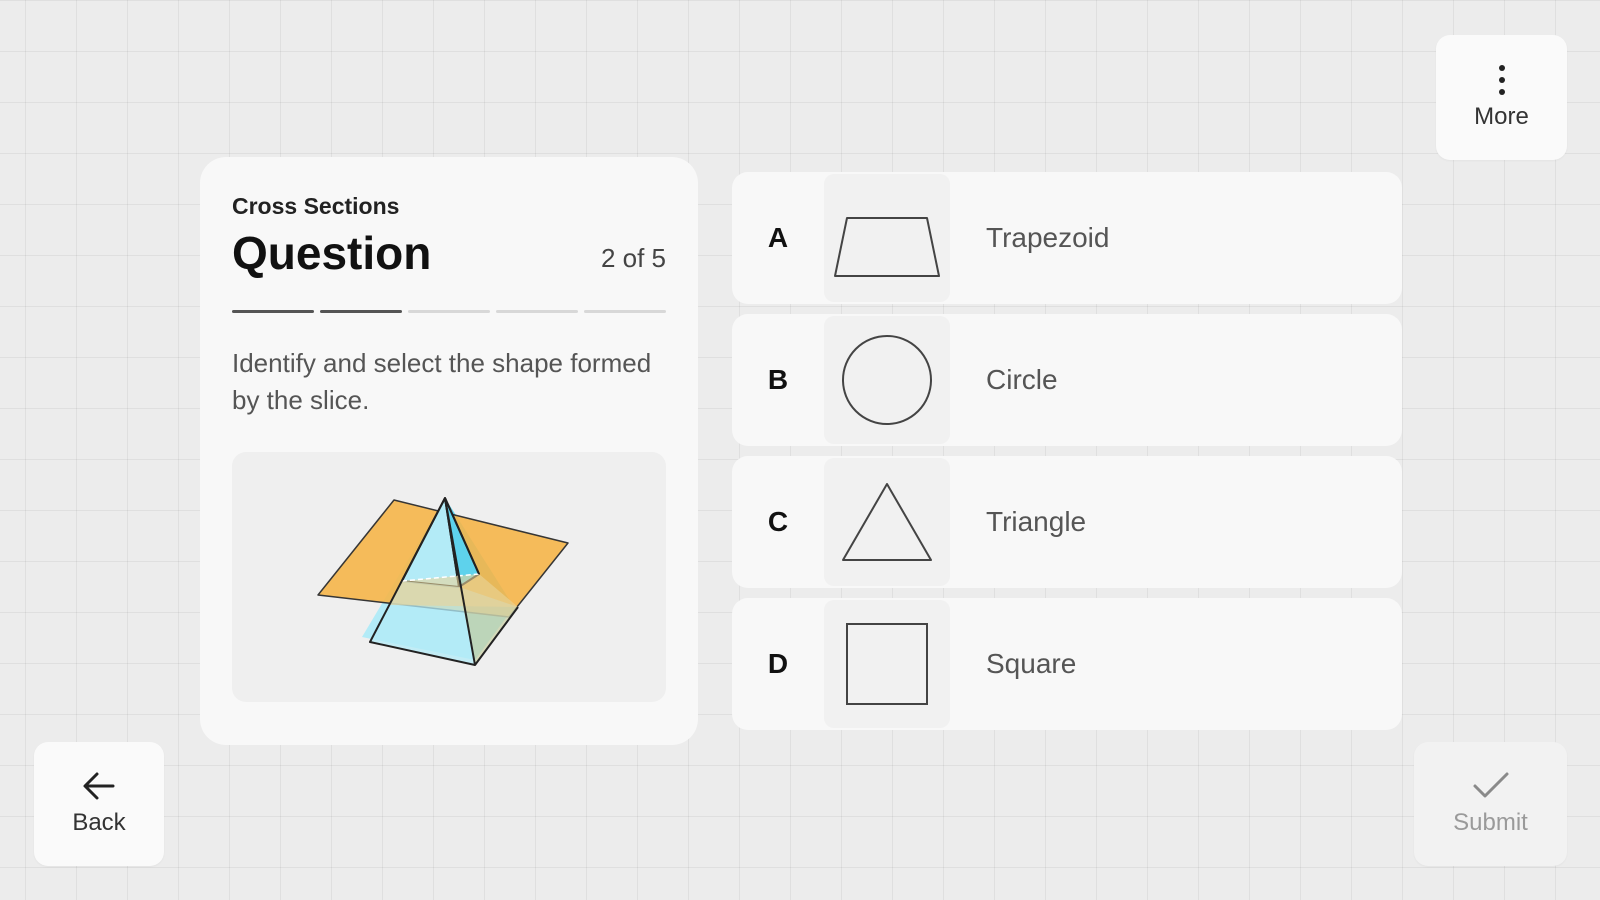  What do you see at coordinates (332, 253) in the screenshot?
I see `page-title: Question` at bounding box center [332, 253].